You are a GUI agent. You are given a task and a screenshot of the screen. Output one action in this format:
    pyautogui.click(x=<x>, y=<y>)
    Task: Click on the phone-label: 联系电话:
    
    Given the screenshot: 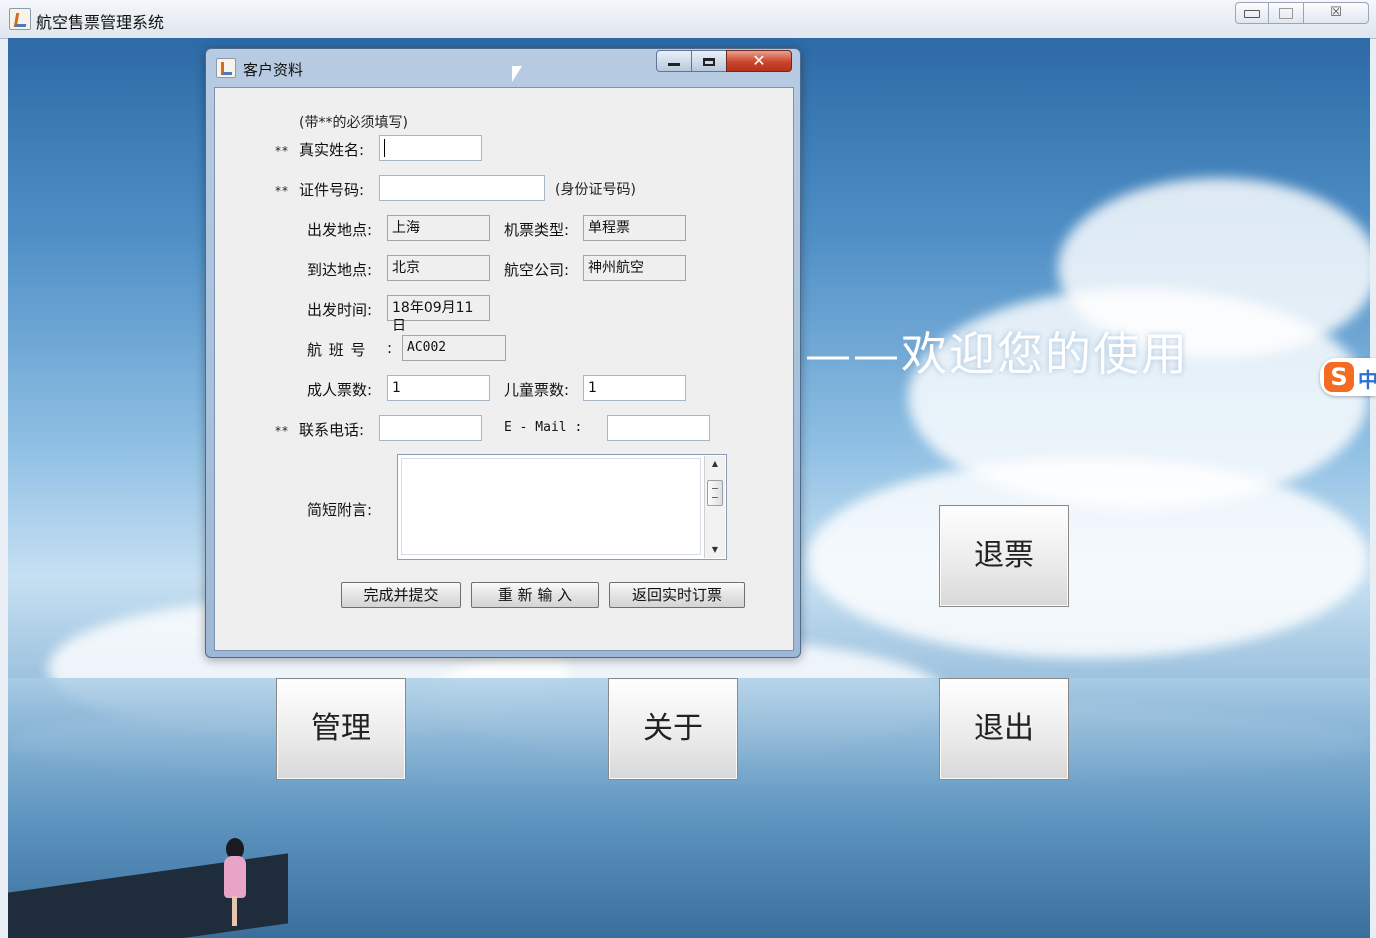 What is the action you would take?
    pyautogui.click(x=332, y=430)
    